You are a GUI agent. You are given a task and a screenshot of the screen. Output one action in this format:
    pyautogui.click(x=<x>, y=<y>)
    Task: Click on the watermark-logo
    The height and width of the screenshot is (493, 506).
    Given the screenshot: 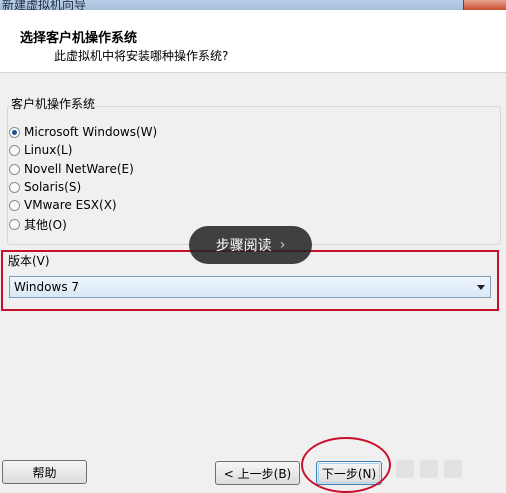 What is the action you would take?
    pyautogui.click(x=448, y=469)
    